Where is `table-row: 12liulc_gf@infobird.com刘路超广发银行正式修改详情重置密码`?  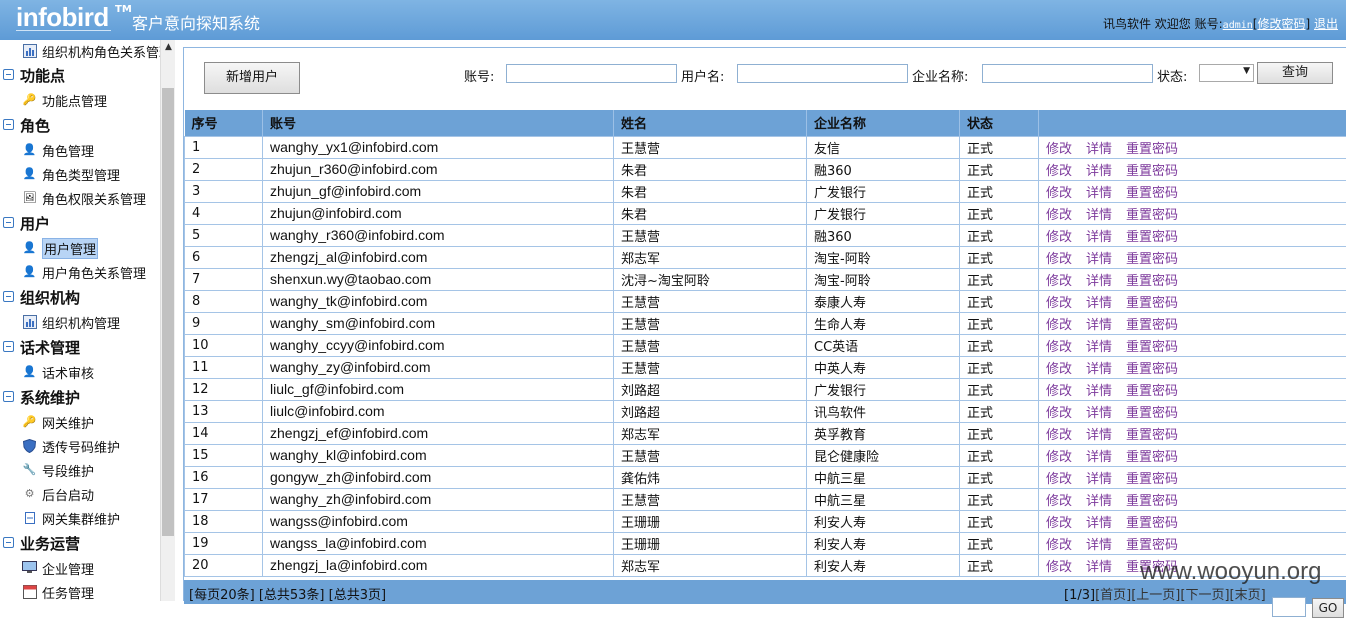 table-row: 12liulc_gf@infobird.com刘路超广发银行正式修改详情重置密码 is located at coordinates (765, 389).